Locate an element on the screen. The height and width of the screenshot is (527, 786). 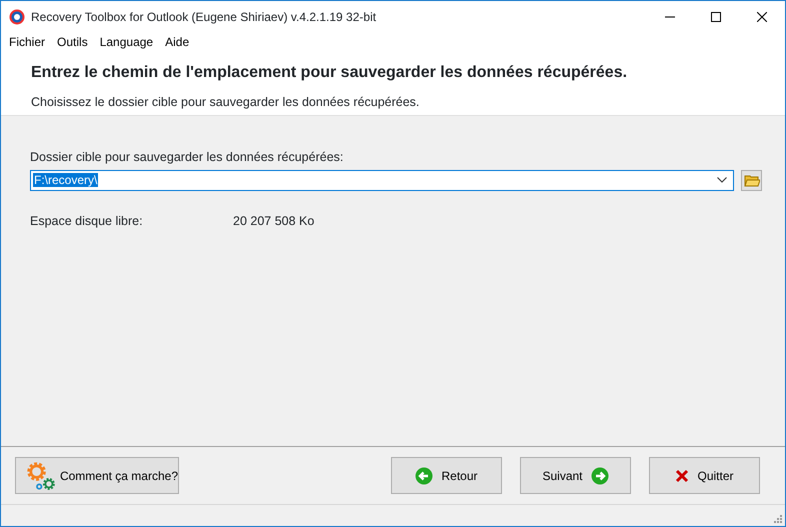
free-space-label: Espace disque libre: is located at coordinates (87, 221).